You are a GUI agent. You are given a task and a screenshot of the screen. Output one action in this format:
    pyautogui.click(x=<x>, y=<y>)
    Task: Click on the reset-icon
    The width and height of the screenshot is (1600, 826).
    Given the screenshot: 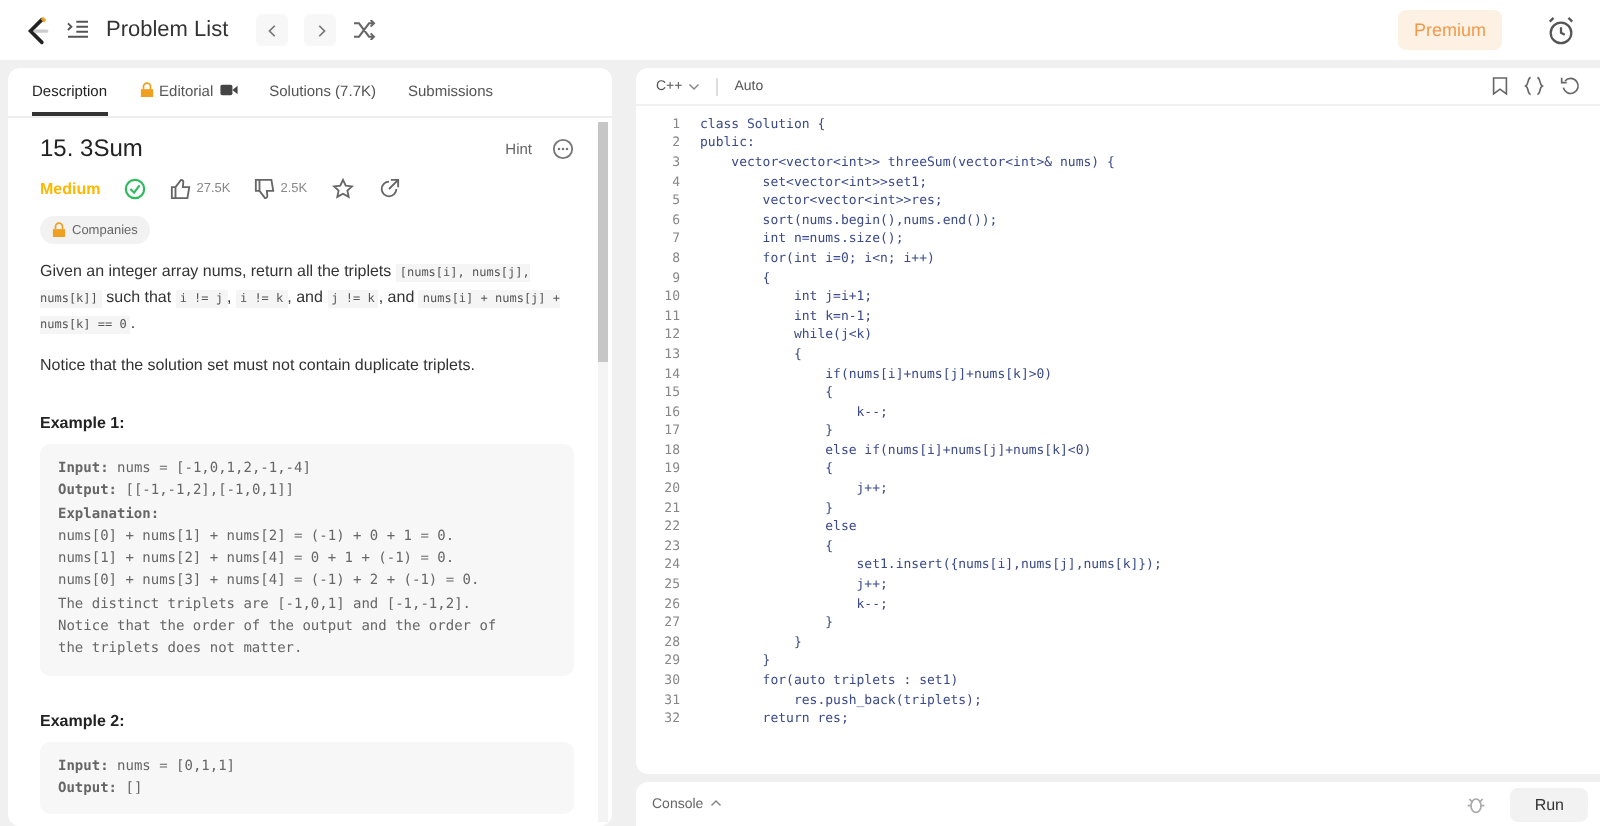 What is the action you would take?
    pyautogui.click(x=1570, y=86)
    